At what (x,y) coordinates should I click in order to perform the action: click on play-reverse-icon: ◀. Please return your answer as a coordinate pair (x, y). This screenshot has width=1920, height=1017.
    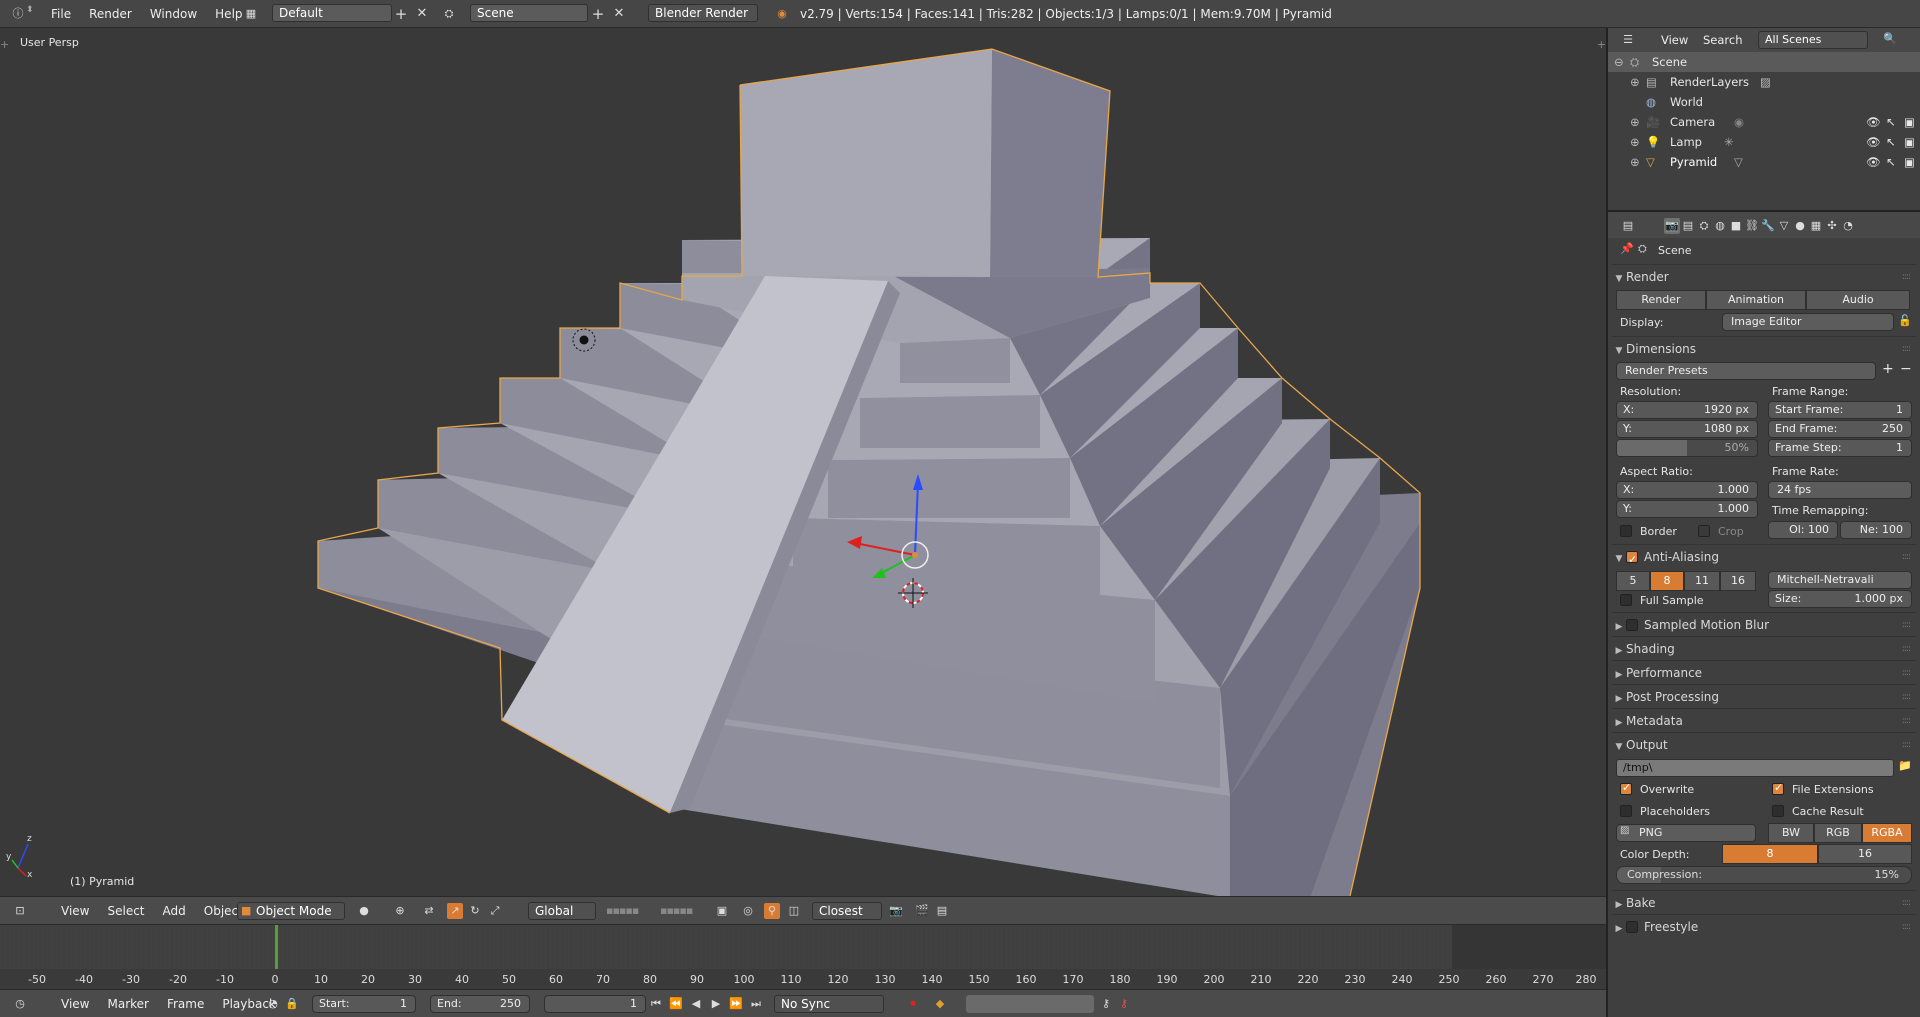
    Looking at the image, I should click on (696, 1004).